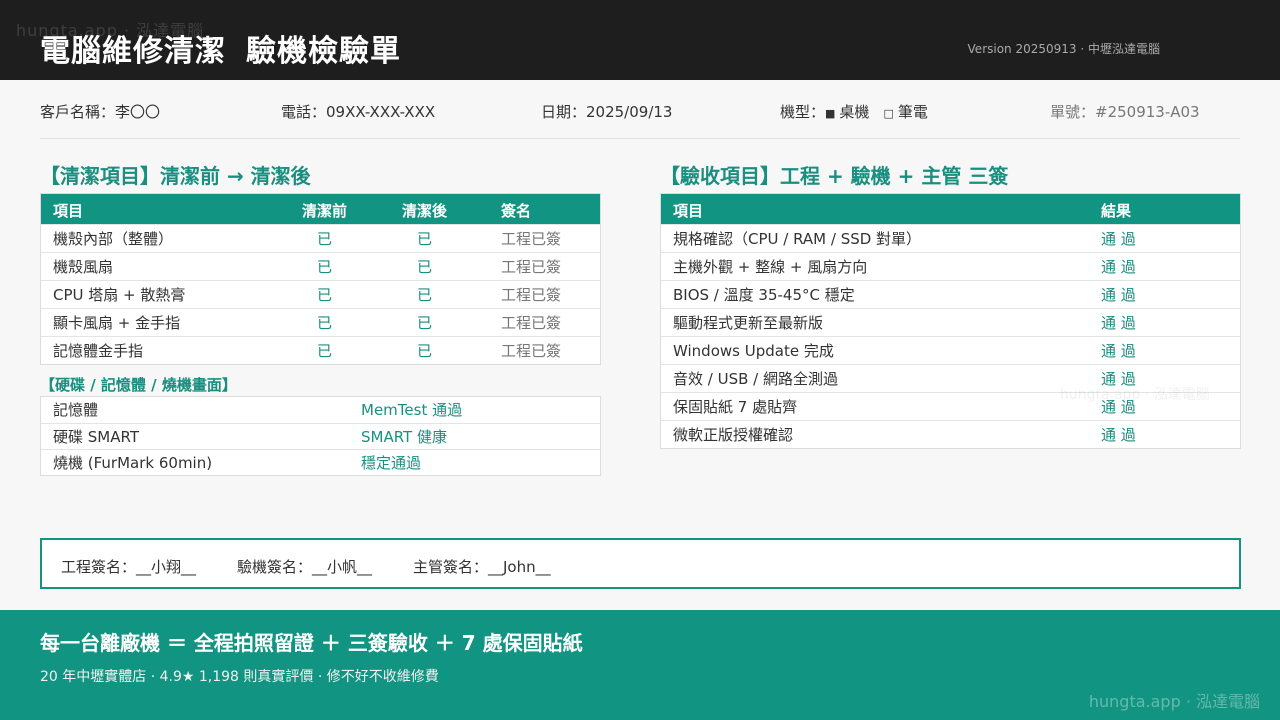 The image size is (1280, 720). Describe the element at coordinates (1063, 49) in the screenshot. I see `version-label: Version 20250913 · 中壢泓達電腦` at that location.